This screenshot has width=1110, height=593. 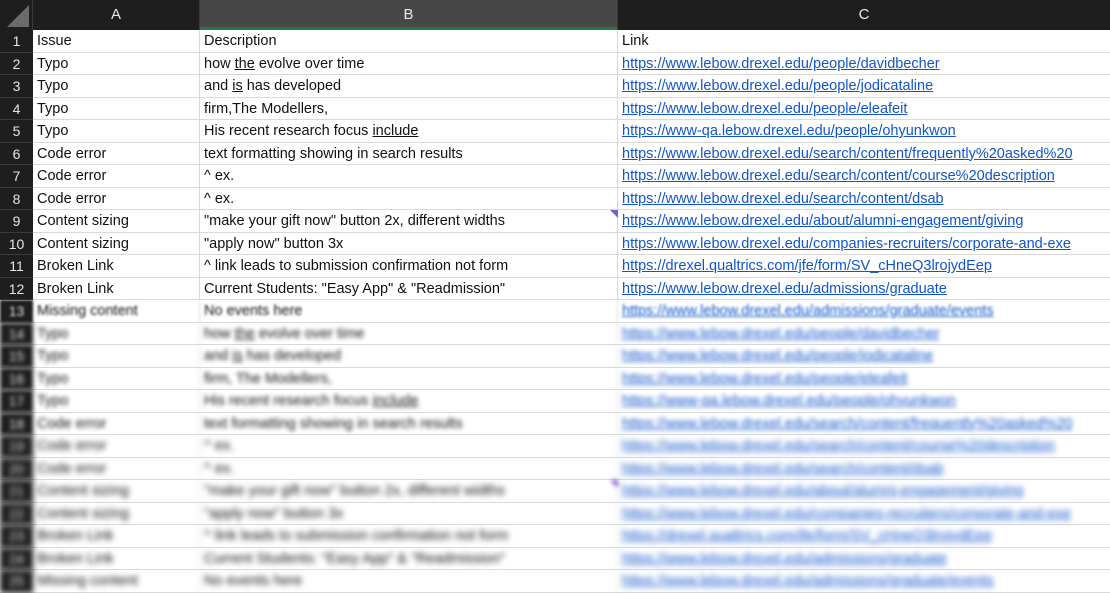 I want to click on row-number: 22, so click(x=16, y=513).